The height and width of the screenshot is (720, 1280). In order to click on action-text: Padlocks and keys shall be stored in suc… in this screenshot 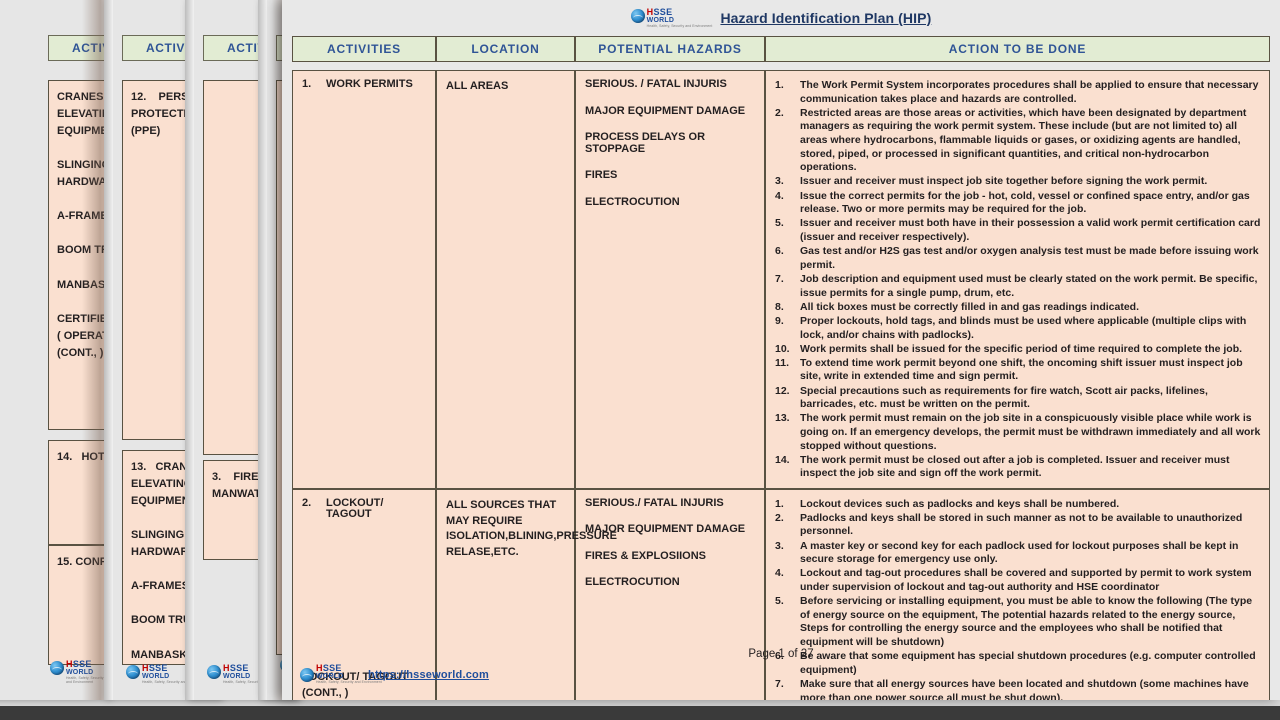, I will do `click(1021, 524)`.